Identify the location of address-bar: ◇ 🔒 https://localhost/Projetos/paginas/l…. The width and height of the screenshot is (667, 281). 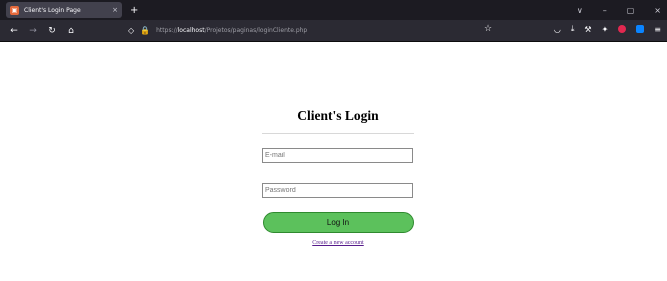
(313, 30).